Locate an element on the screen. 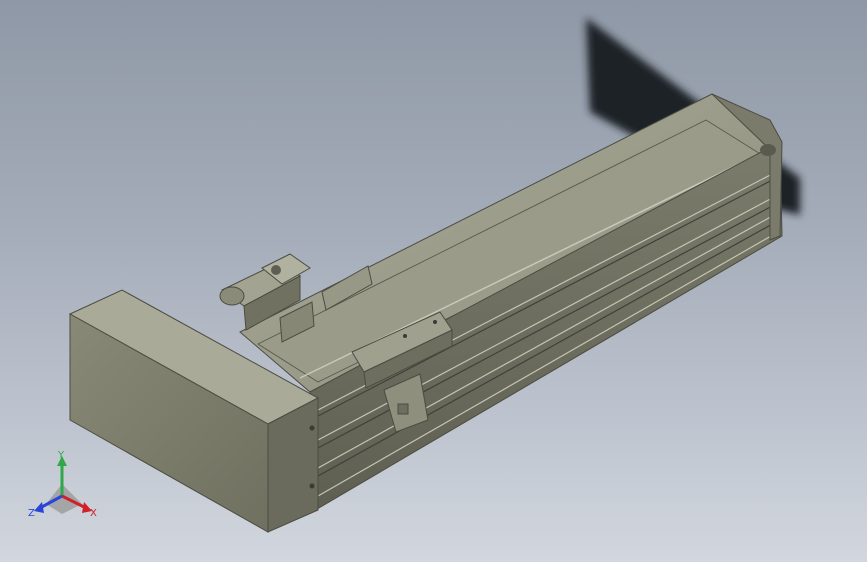  triad-z-label: Z is located at coordinates (31, 513).